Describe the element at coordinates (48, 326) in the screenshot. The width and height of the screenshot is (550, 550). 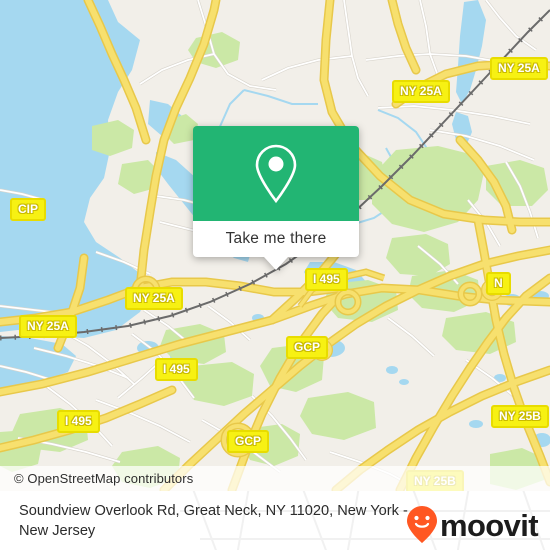
I see `road-shield-ny25a-west: NY 25A` at that location.